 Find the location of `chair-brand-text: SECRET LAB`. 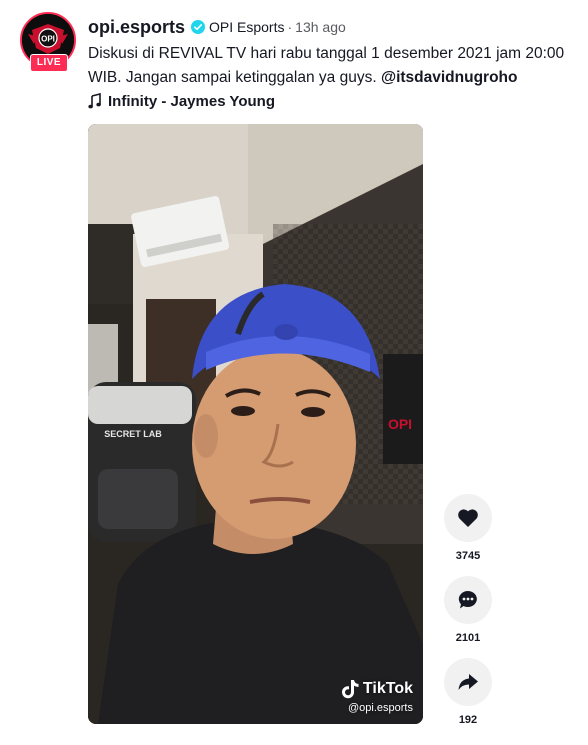

chair-brand-text: SECRET LAB is located at coordinates (133, 434).